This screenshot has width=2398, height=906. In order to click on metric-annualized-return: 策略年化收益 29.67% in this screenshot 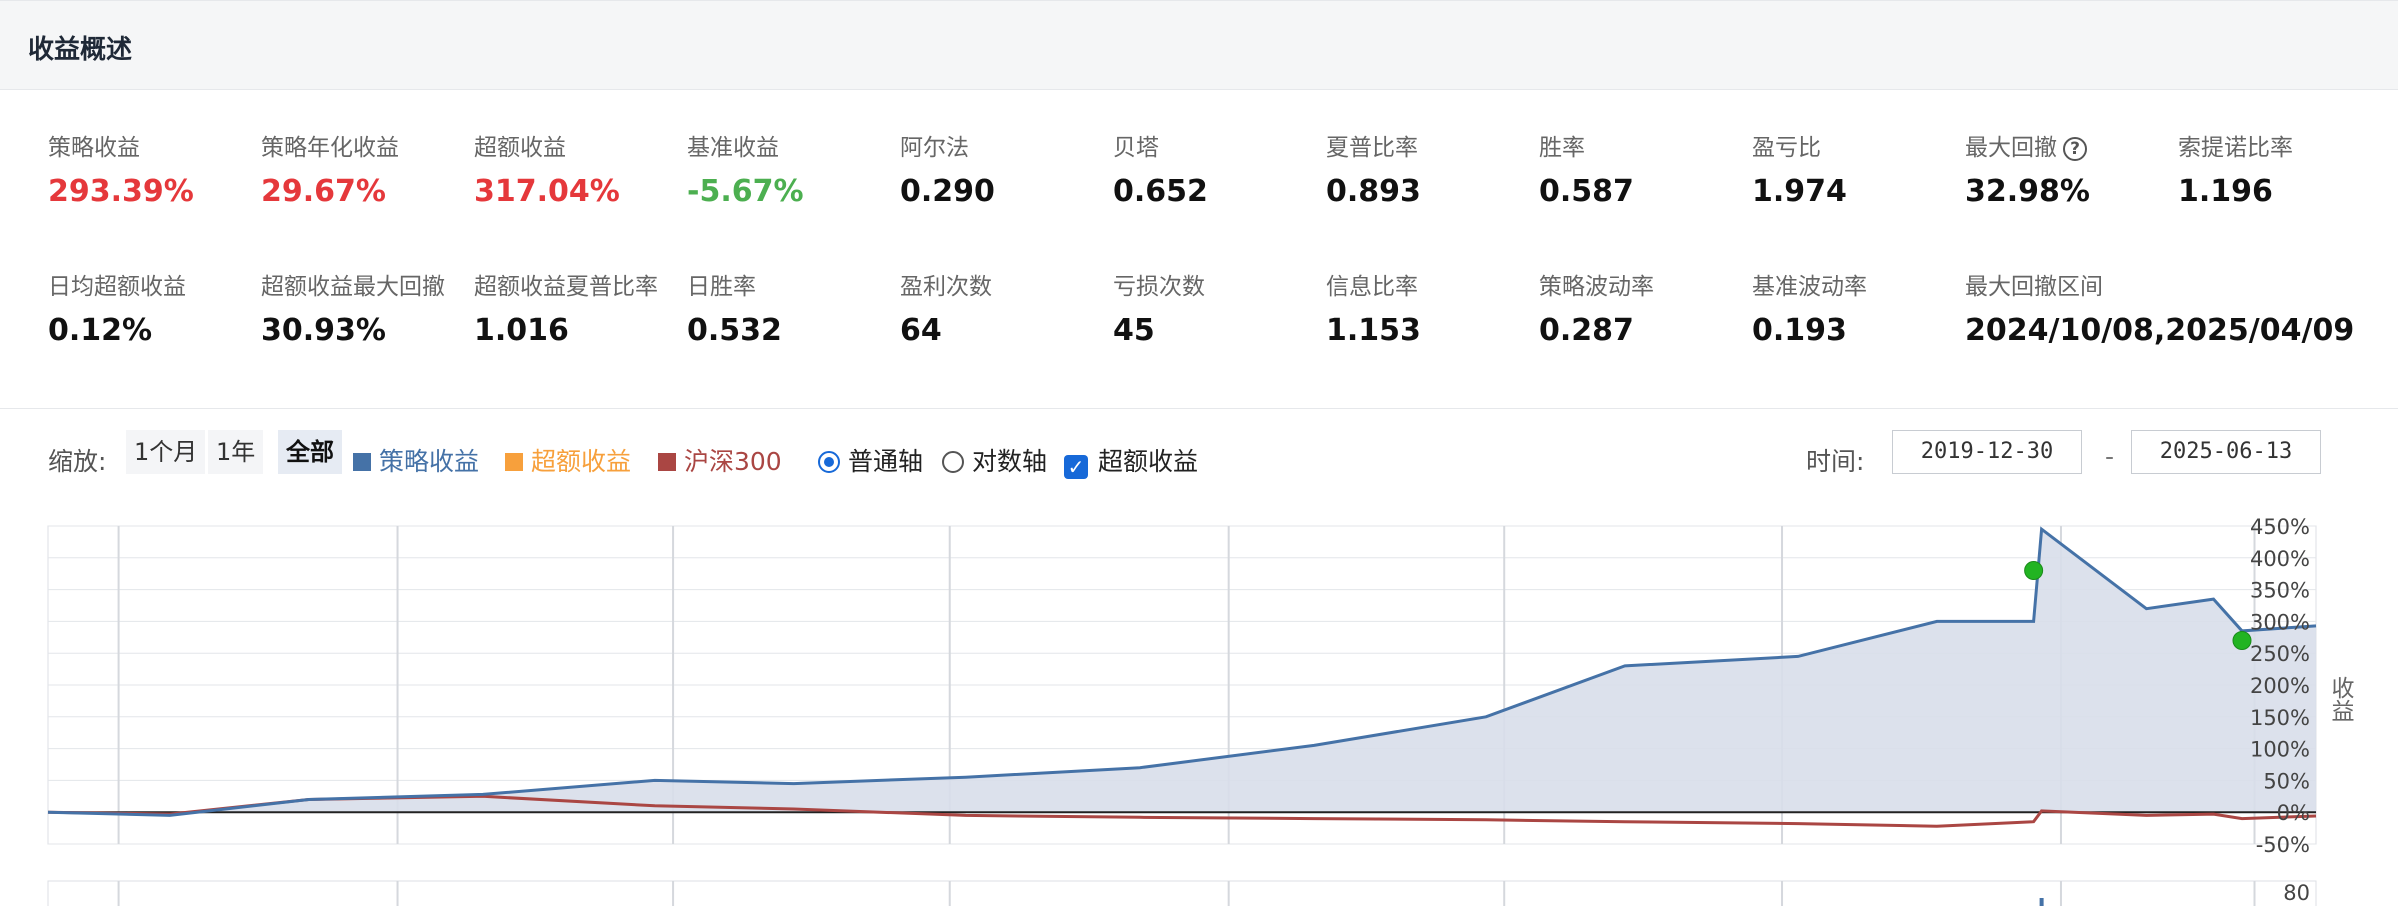, I will do `click(330, 168)`.